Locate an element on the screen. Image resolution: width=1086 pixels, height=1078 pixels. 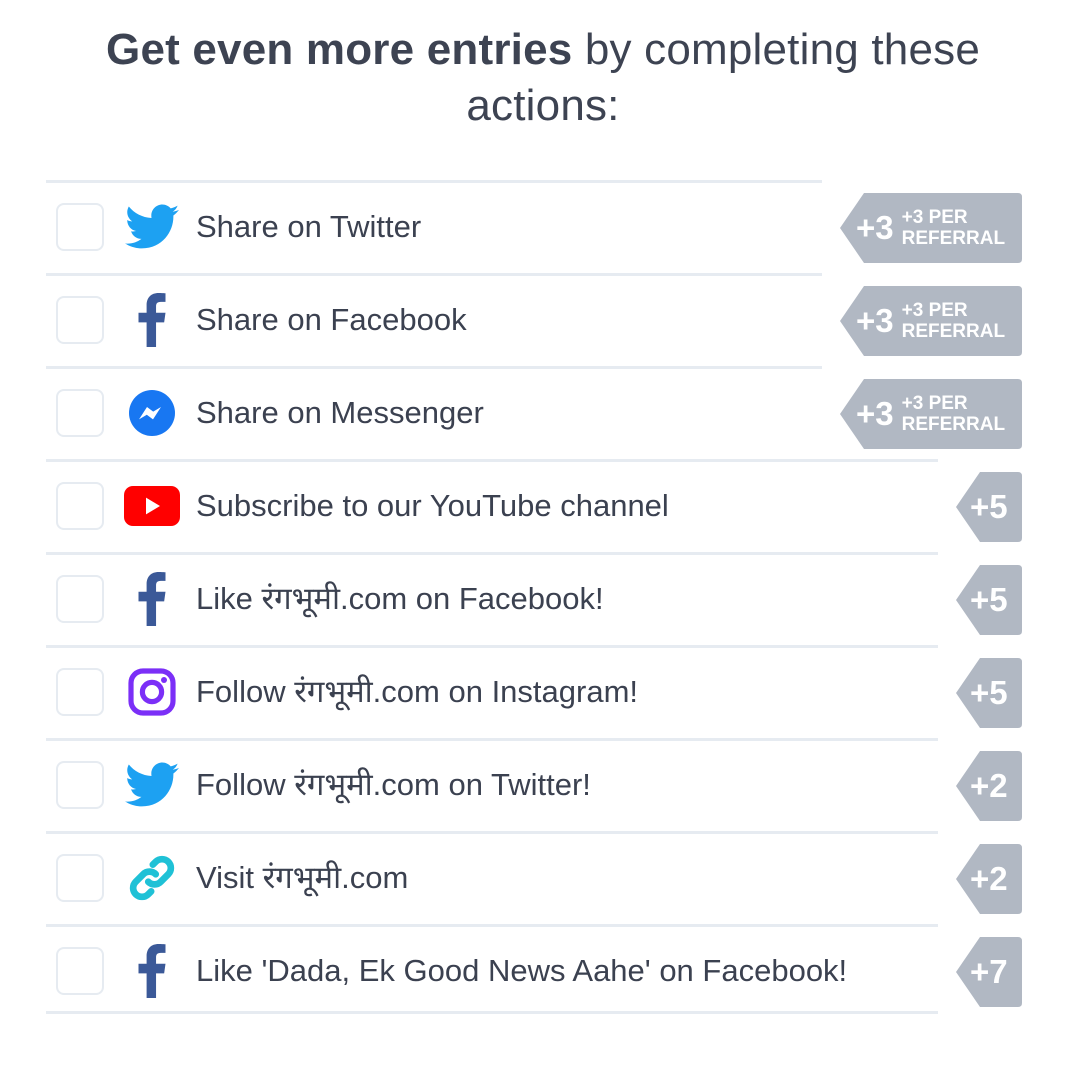
action-label: Like रंगभूमी.com on Facebook! is located at coordinates (400, 598).